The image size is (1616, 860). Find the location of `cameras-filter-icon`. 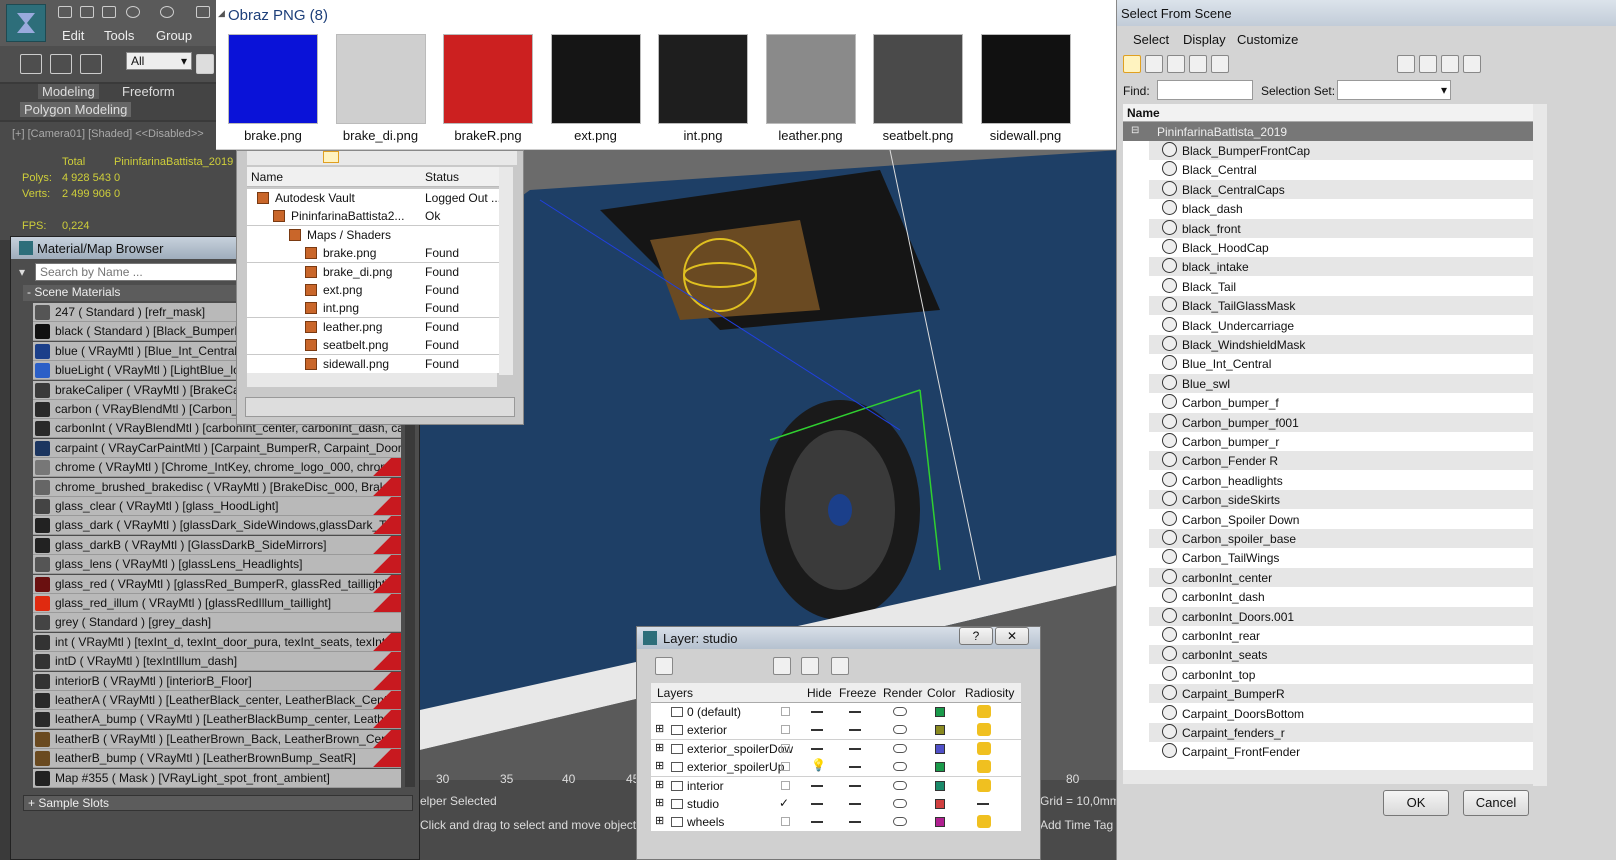

cameras-filter-icon is located at coordinates (1198, 64).